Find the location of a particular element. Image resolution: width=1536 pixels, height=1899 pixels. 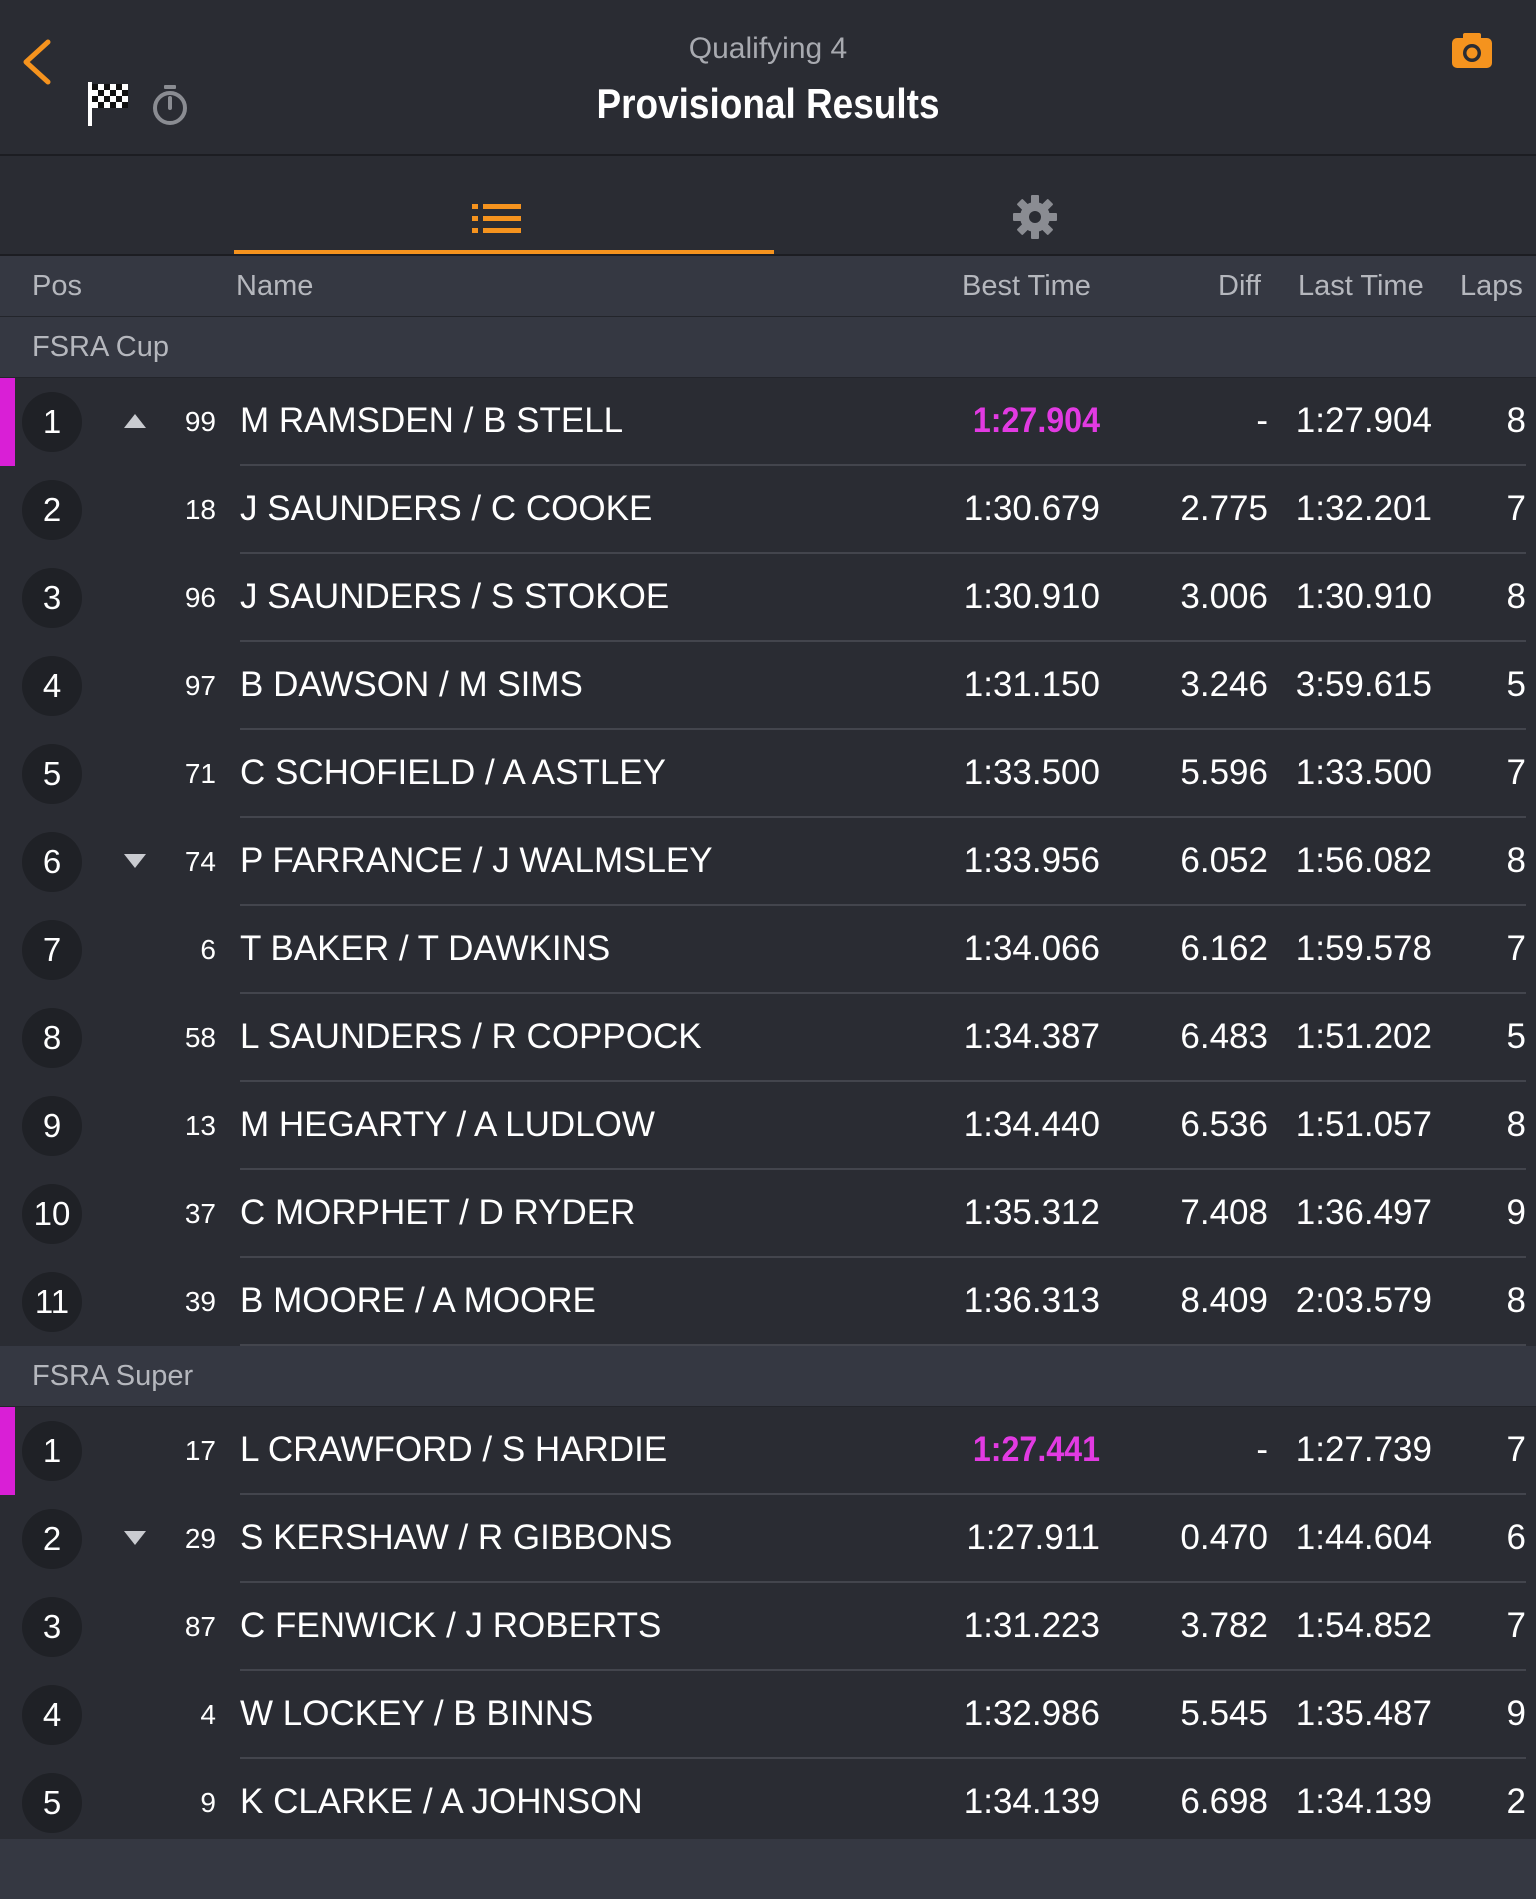

triangle-down-icon is located at coordinates (135, 1538).